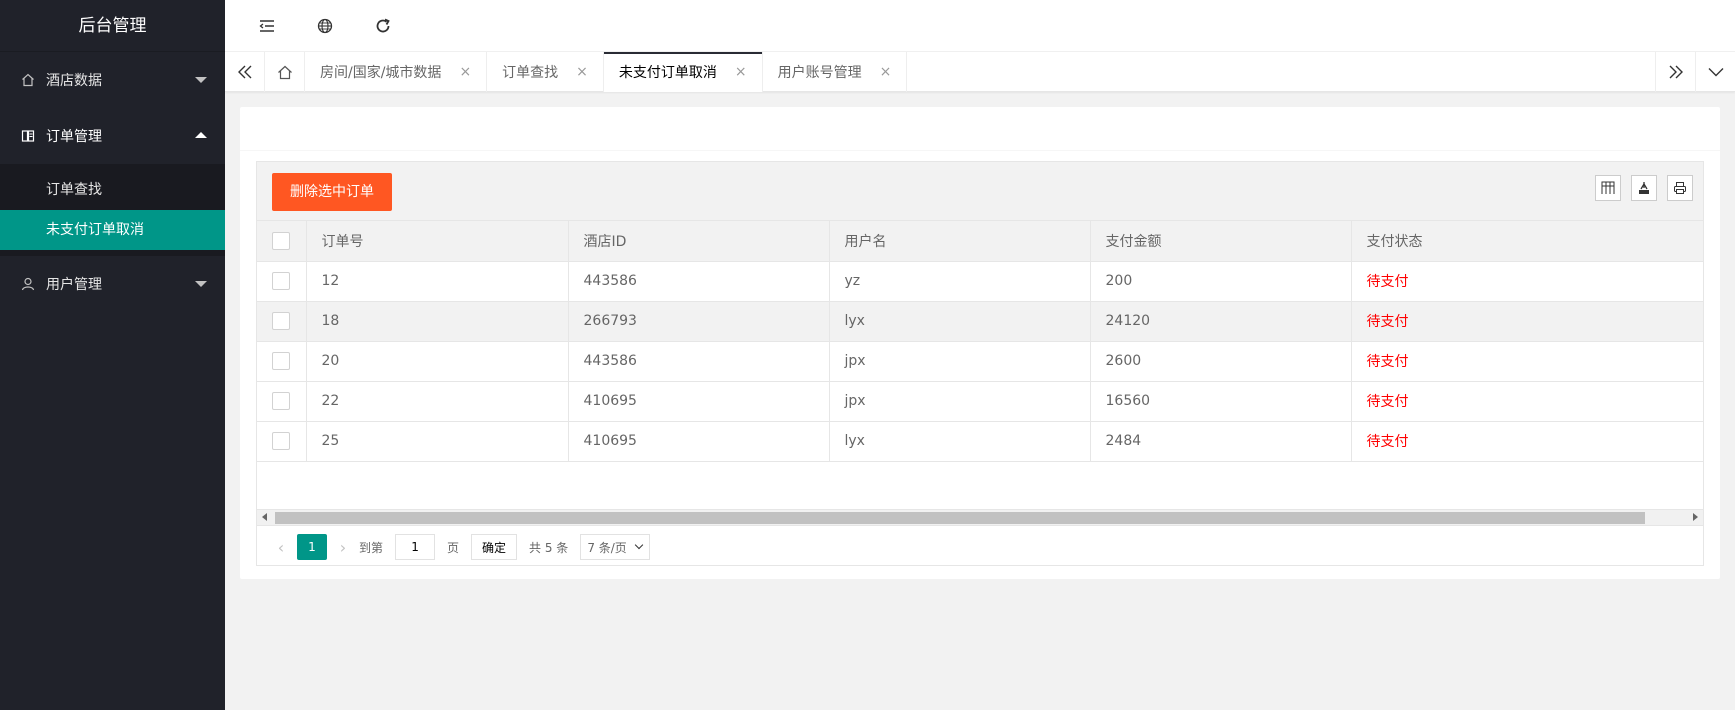 Image resolution: width=1735 pixels, height=710 pixels. I want to click on home-icon, so click(284, 72).